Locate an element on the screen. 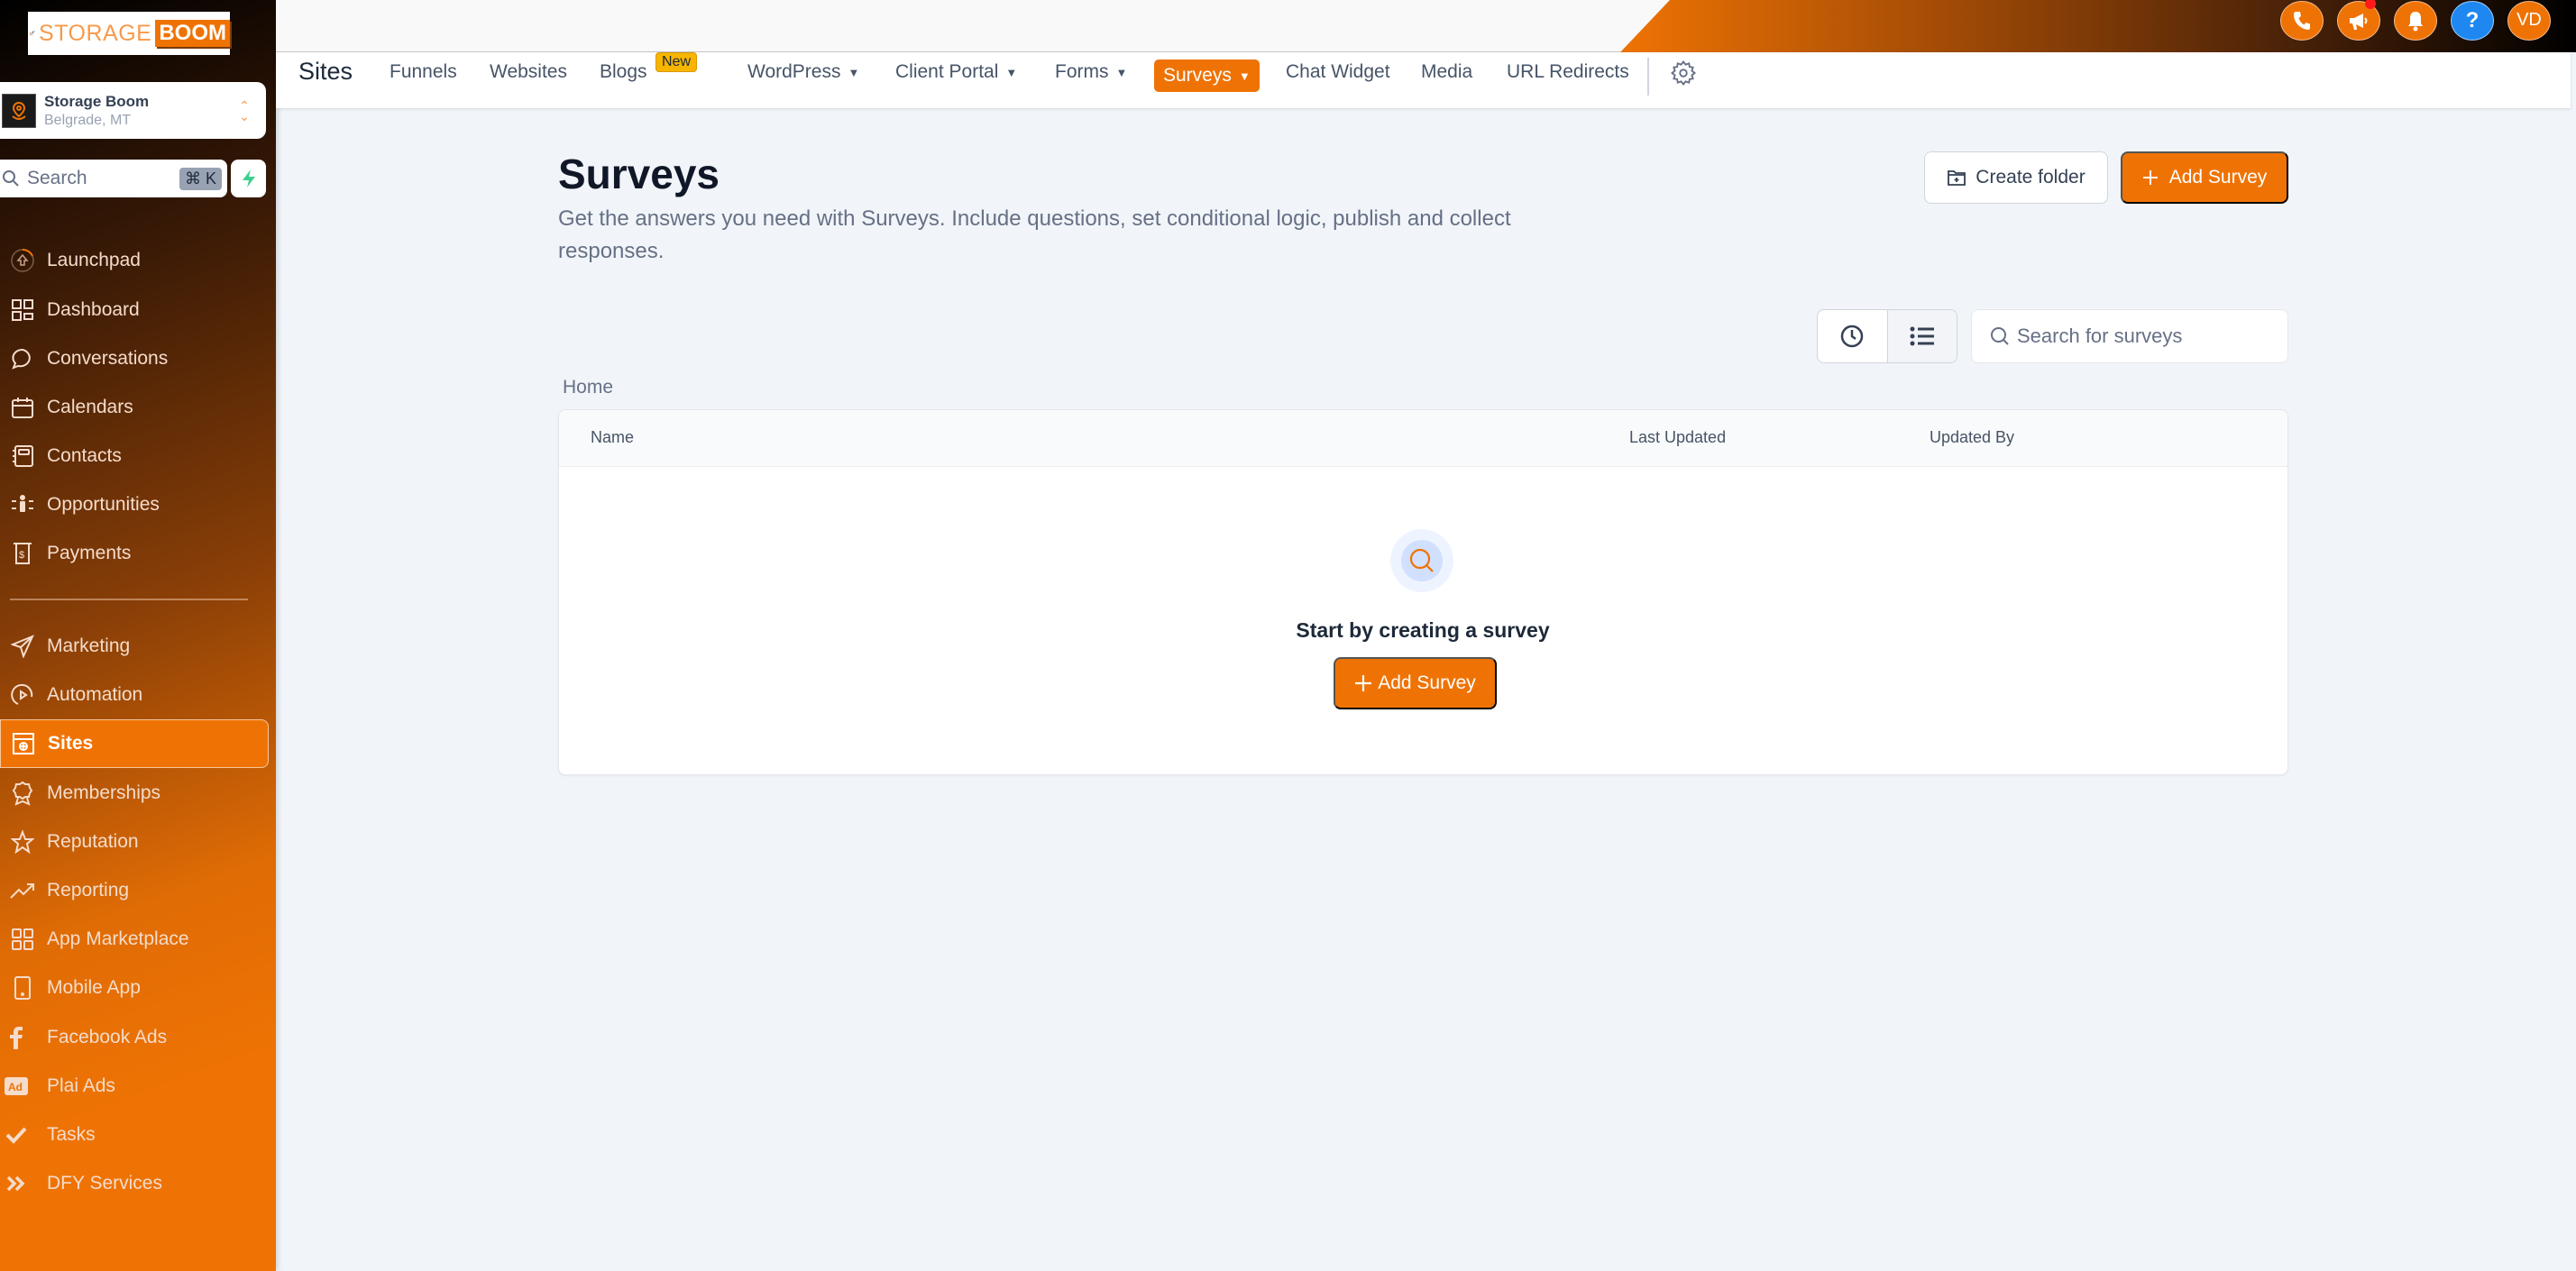 This screenshot has height=1271, width=2576. list-icon is located at coordinates (1922, 336).